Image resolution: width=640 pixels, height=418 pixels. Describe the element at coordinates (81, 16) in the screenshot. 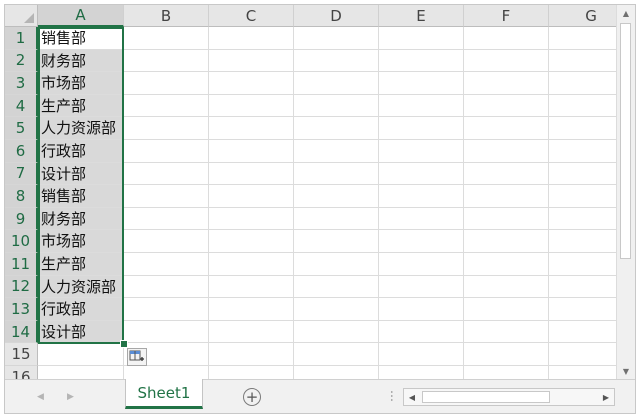

I see `column-header-a: A` at that location.